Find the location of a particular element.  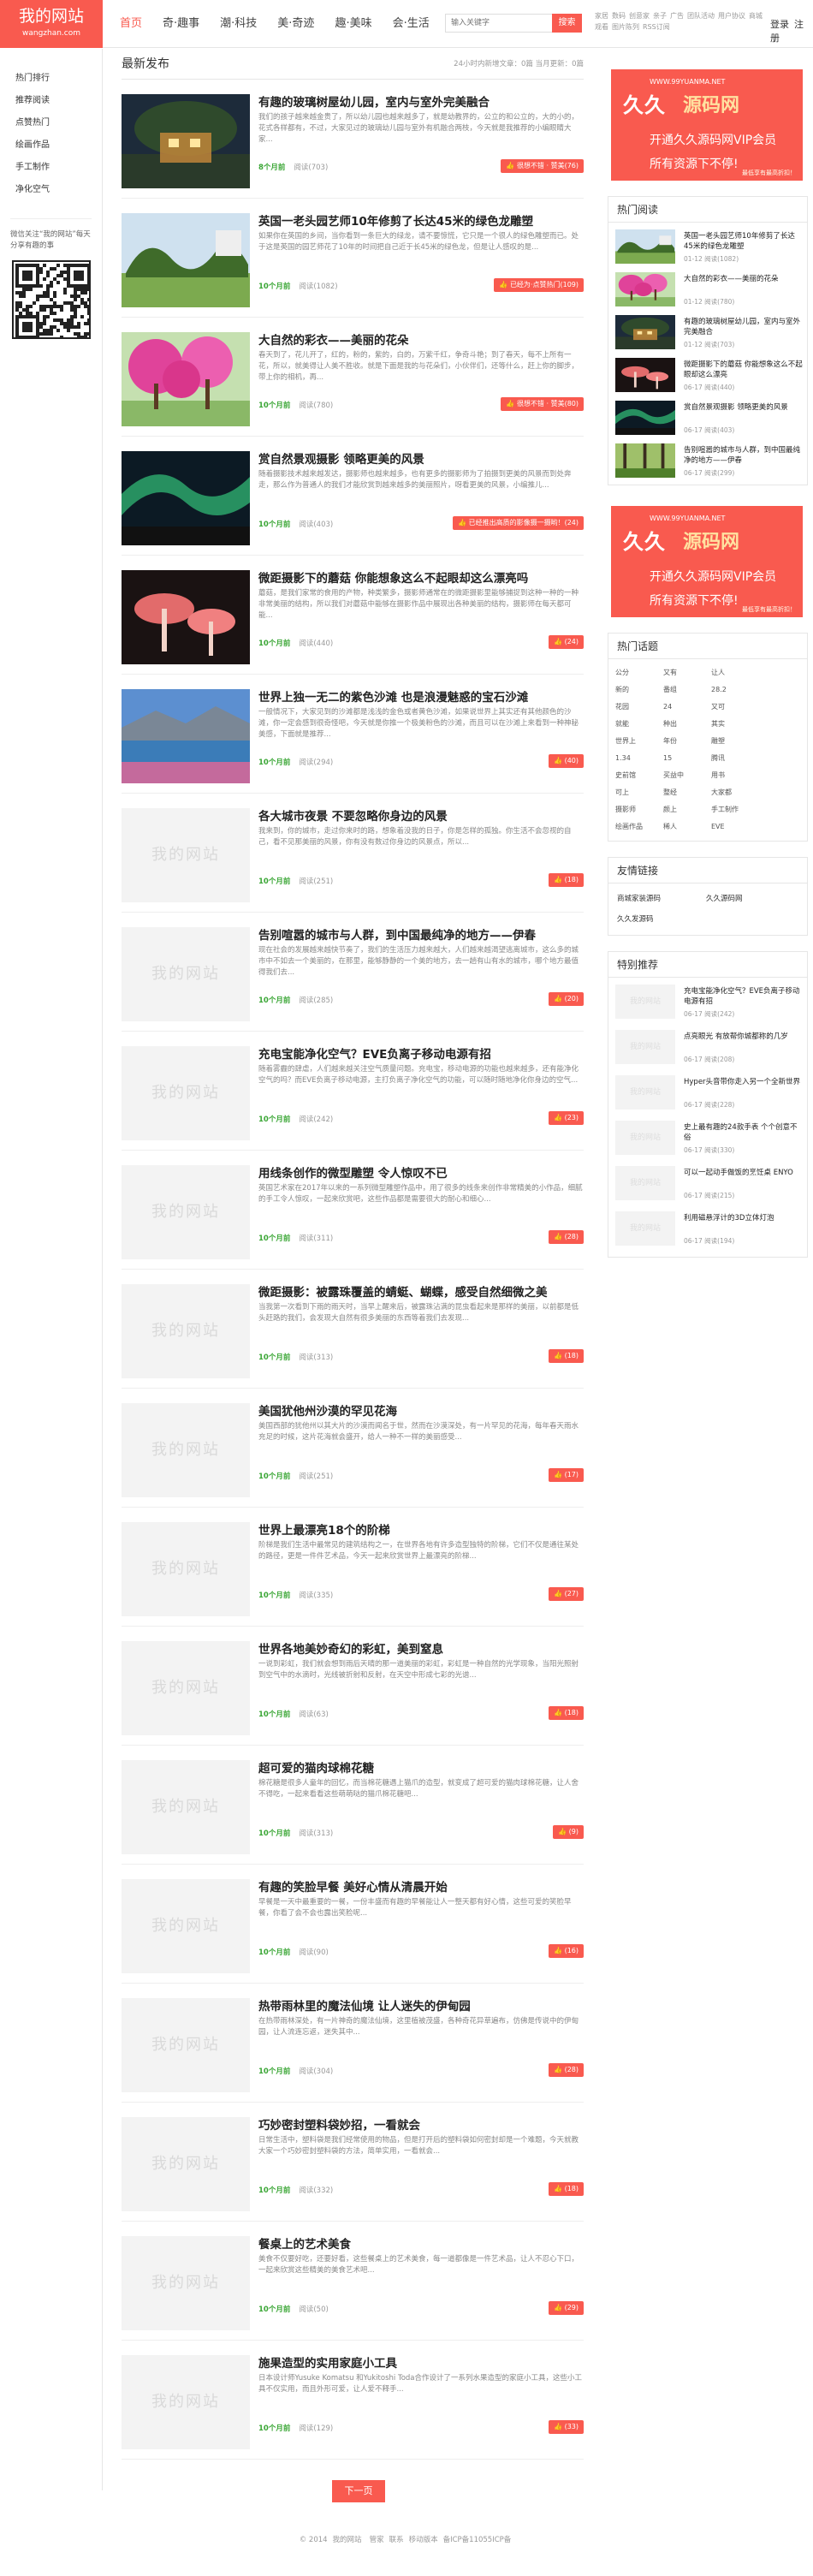

hot-read-item: 告别喧嚣的城市与人群，到中国最纯净的地方——伊春 06-17 阅读(299) is located at coordinates (707, 458).